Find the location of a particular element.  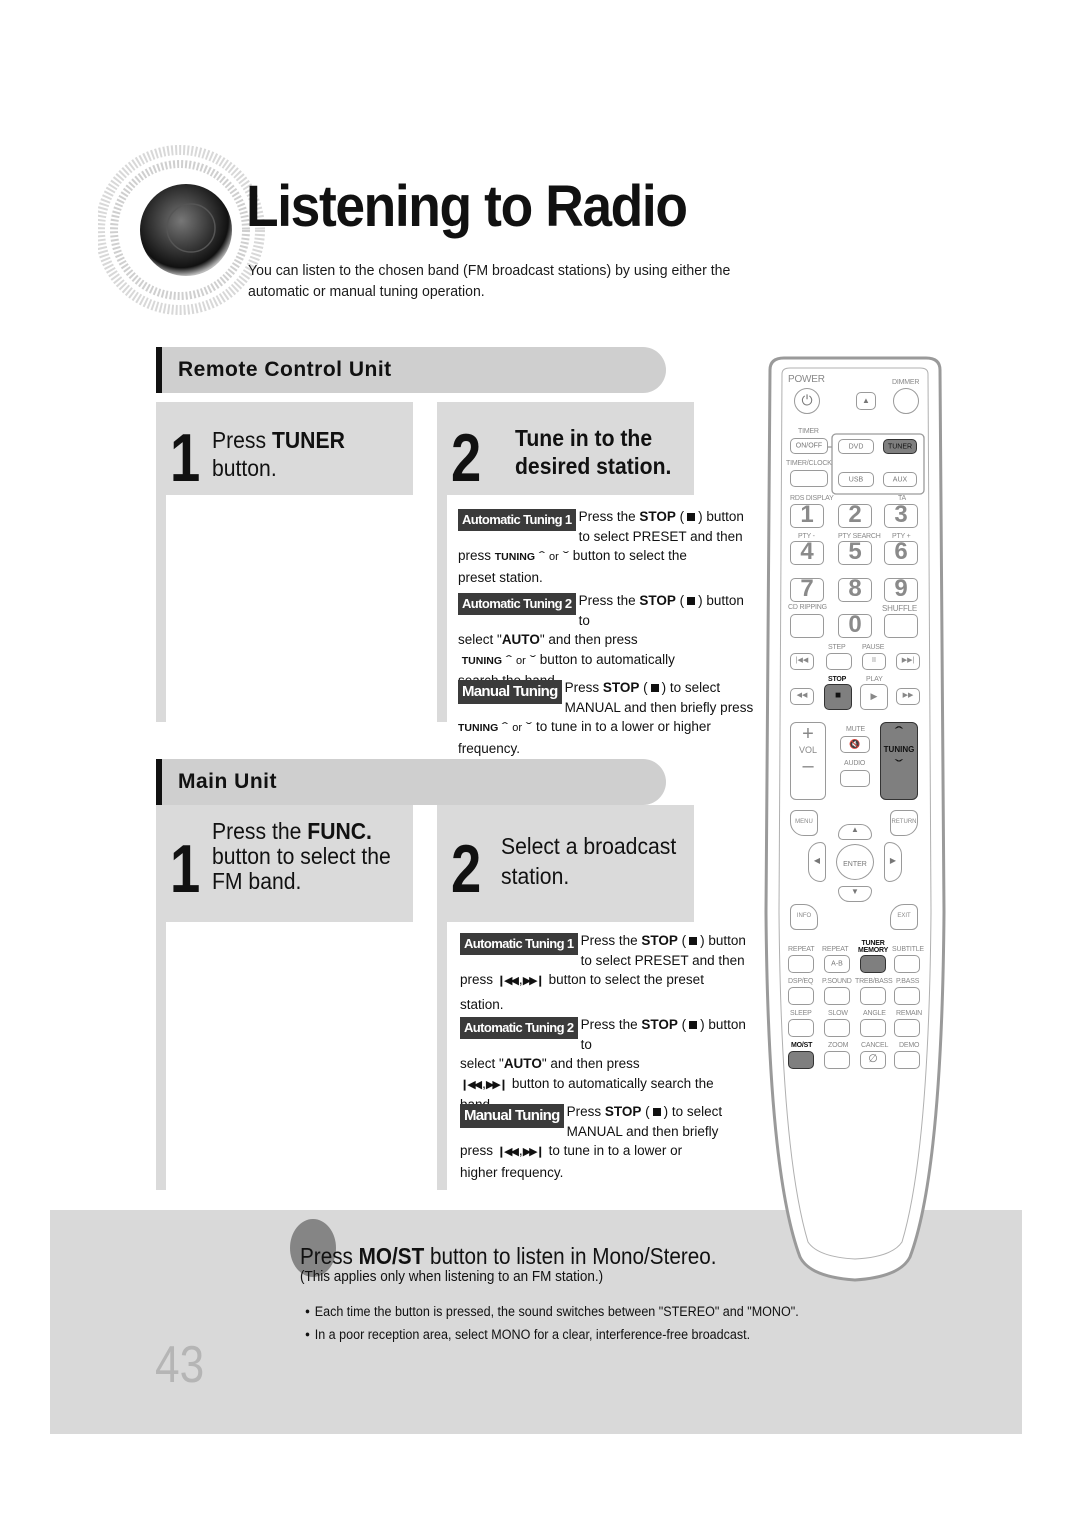

skip-next-button: ▶▶| is located at coordinates (908, 661).